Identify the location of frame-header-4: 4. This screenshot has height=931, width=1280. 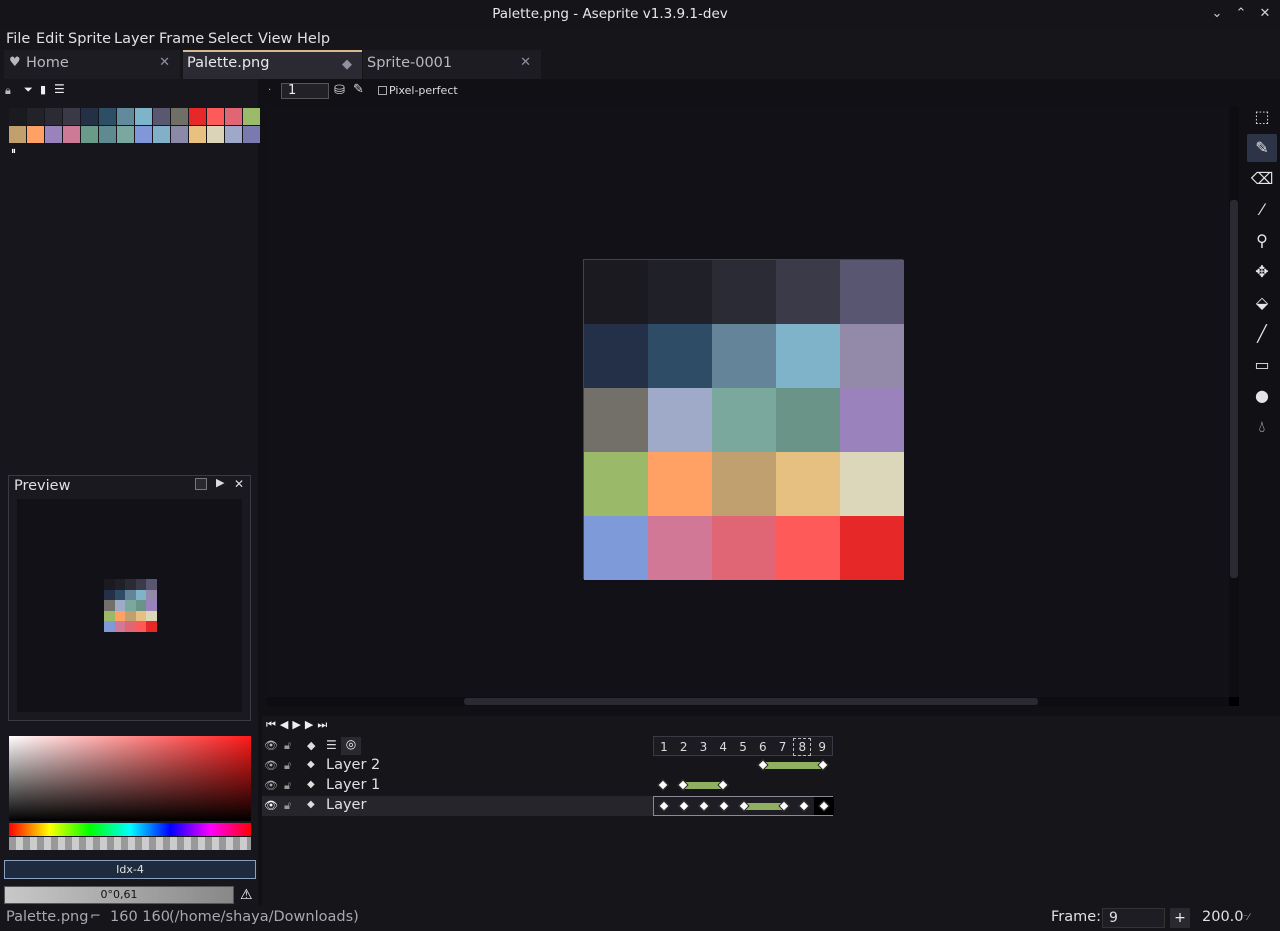
(723, 747).